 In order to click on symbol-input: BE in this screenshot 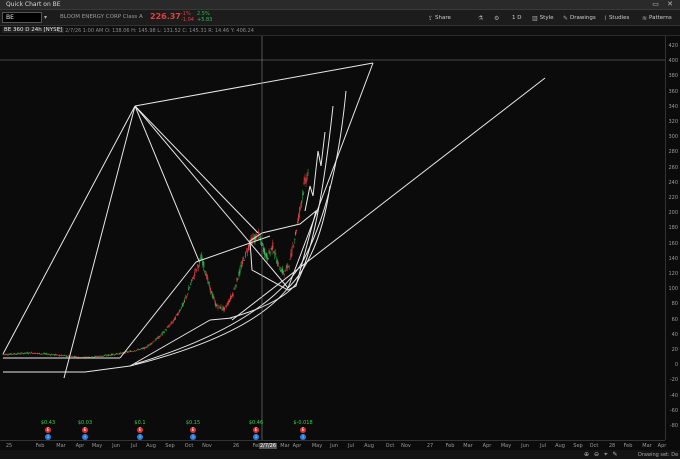, I will do `click(22, 17)`.